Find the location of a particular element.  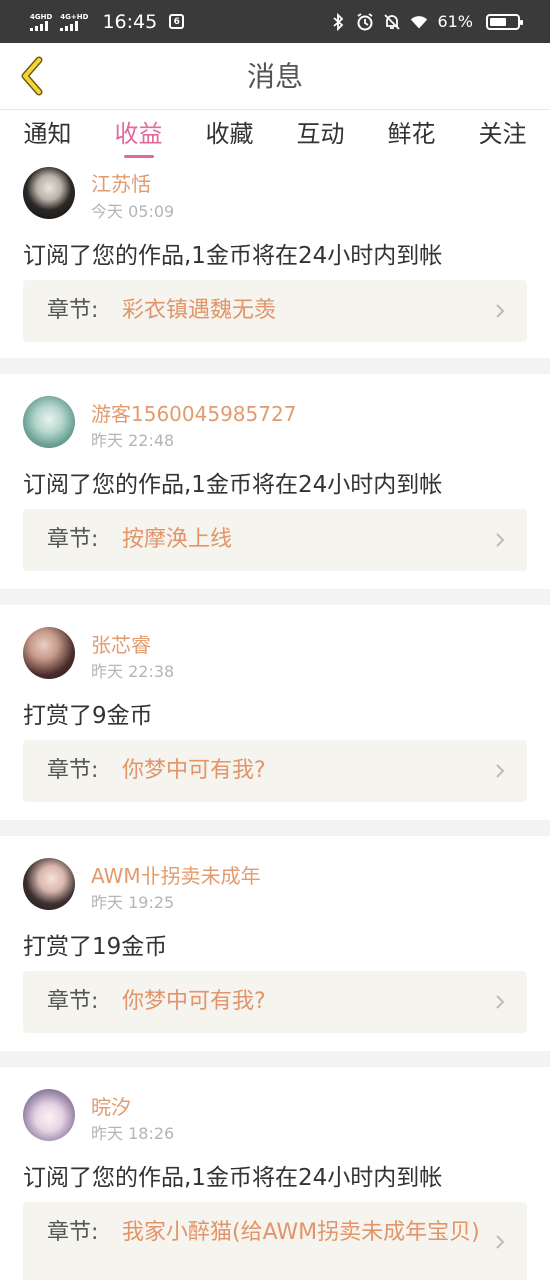

tab-label: 收益 is located at coordinates (138, 134).